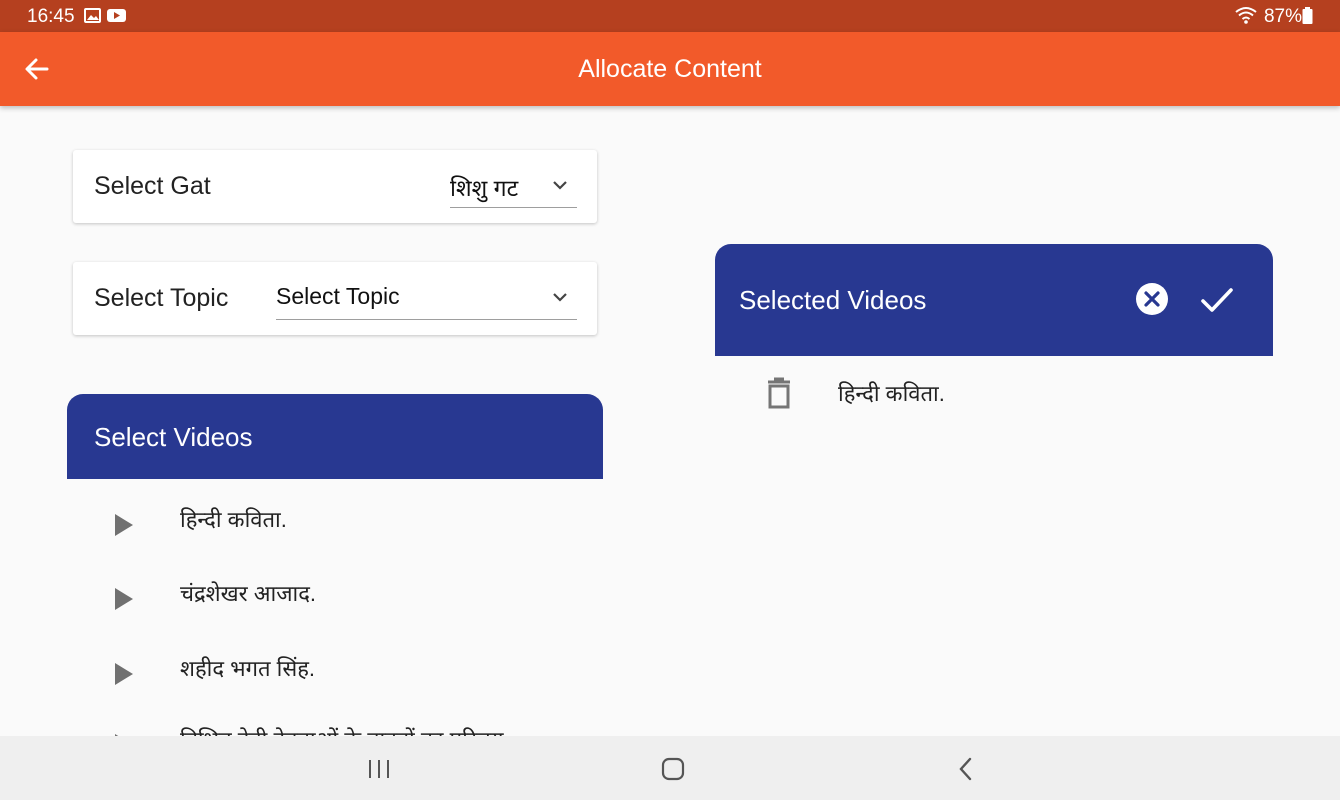  I want to click on topic-label: Select Topic, so click(161, 298).